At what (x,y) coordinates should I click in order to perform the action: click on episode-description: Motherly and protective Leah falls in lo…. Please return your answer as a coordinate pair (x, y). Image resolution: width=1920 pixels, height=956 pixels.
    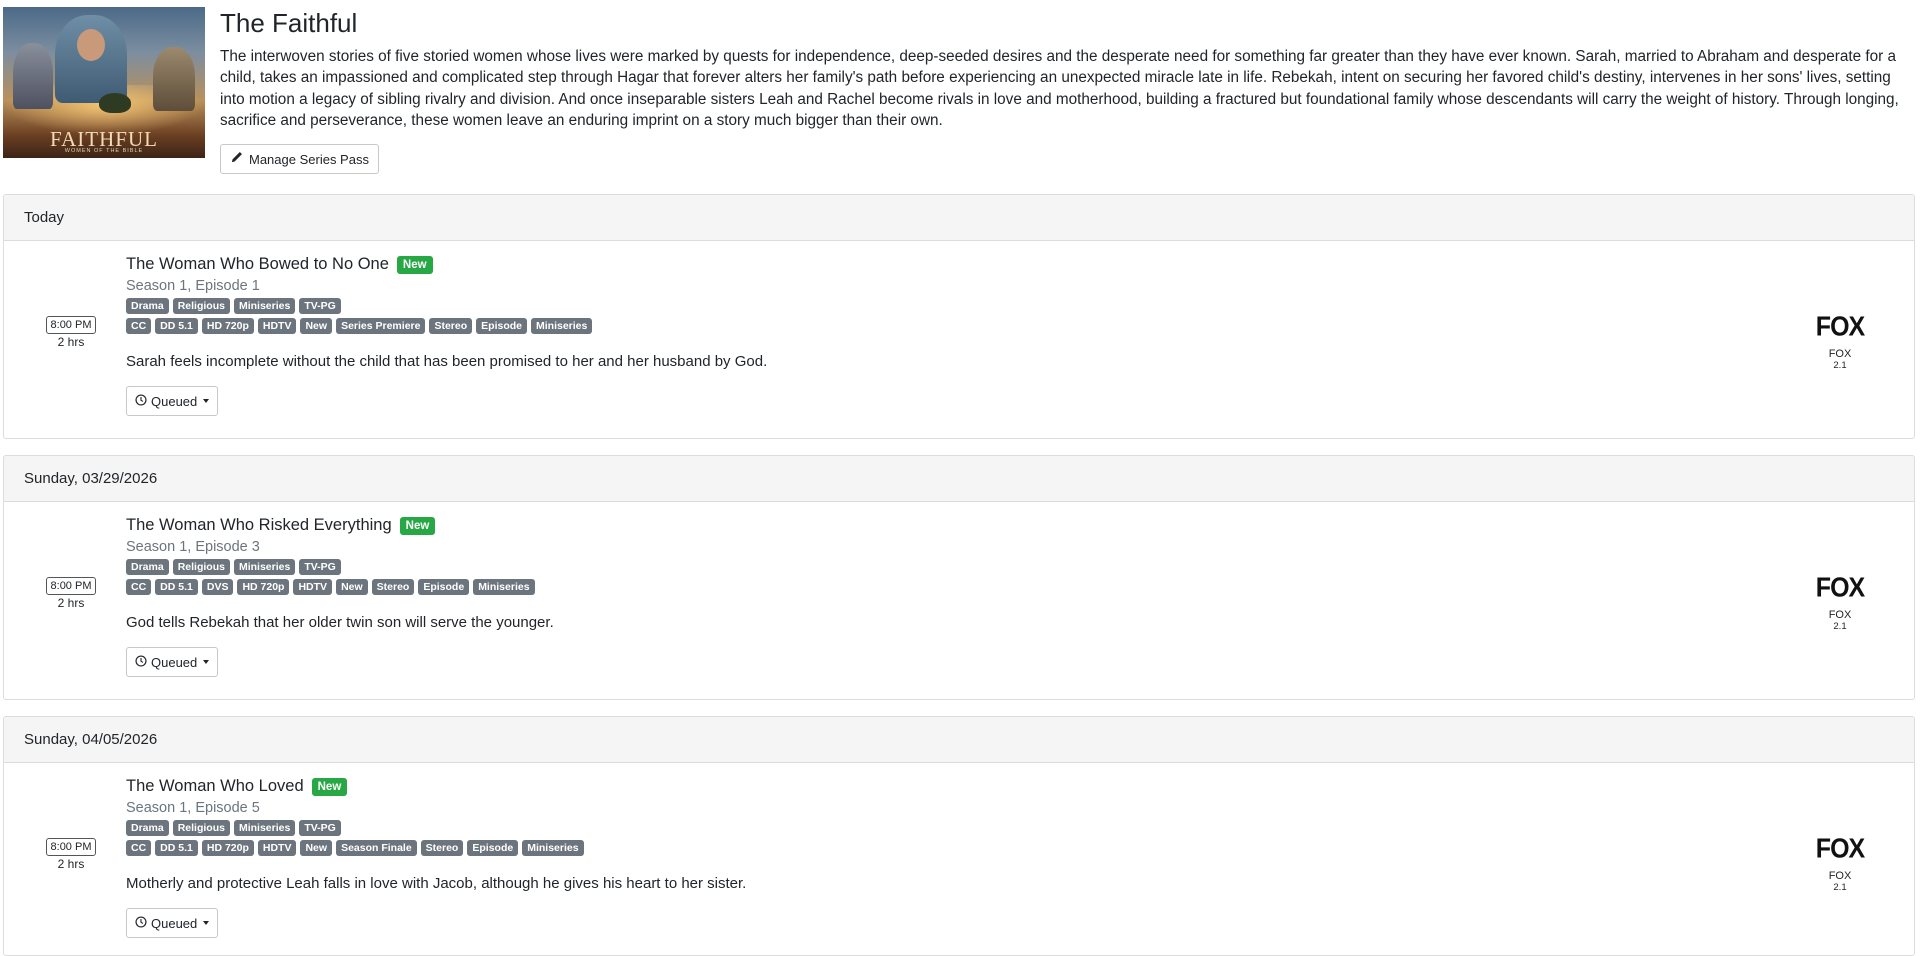
    Looking at the image, I should click on (436, 883).